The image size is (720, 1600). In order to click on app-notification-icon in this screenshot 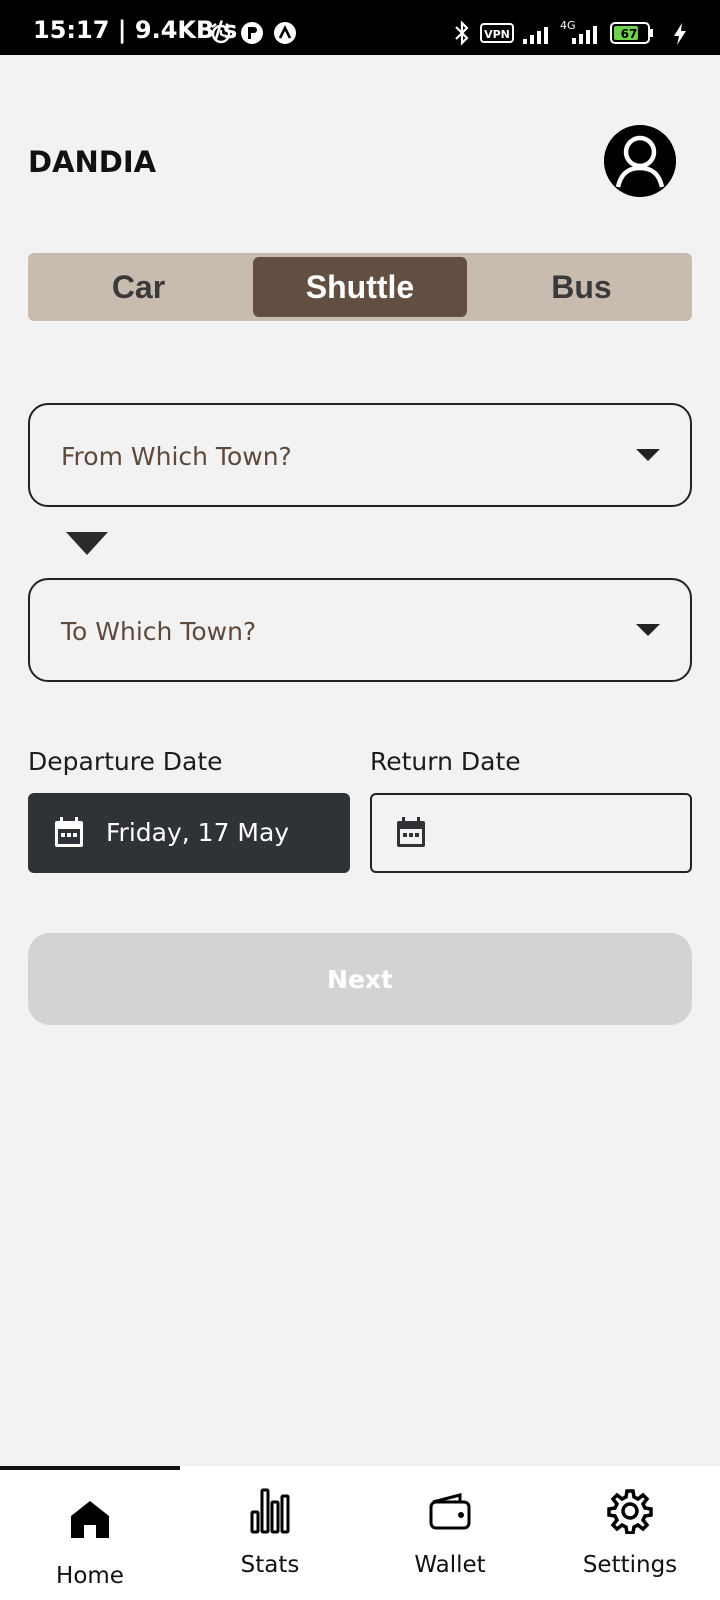, I will do `click(252, 33)`.